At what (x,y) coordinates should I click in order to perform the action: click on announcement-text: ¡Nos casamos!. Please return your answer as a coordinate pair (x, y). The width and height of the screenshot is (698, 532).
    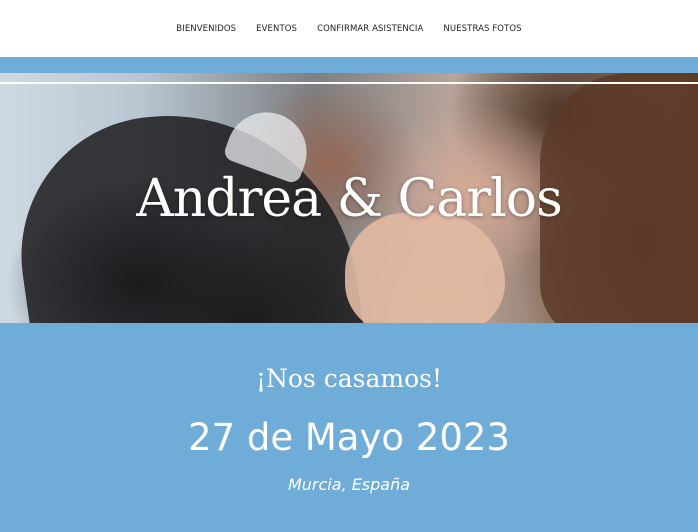
    Looking at the image, I should click on (349, 378).